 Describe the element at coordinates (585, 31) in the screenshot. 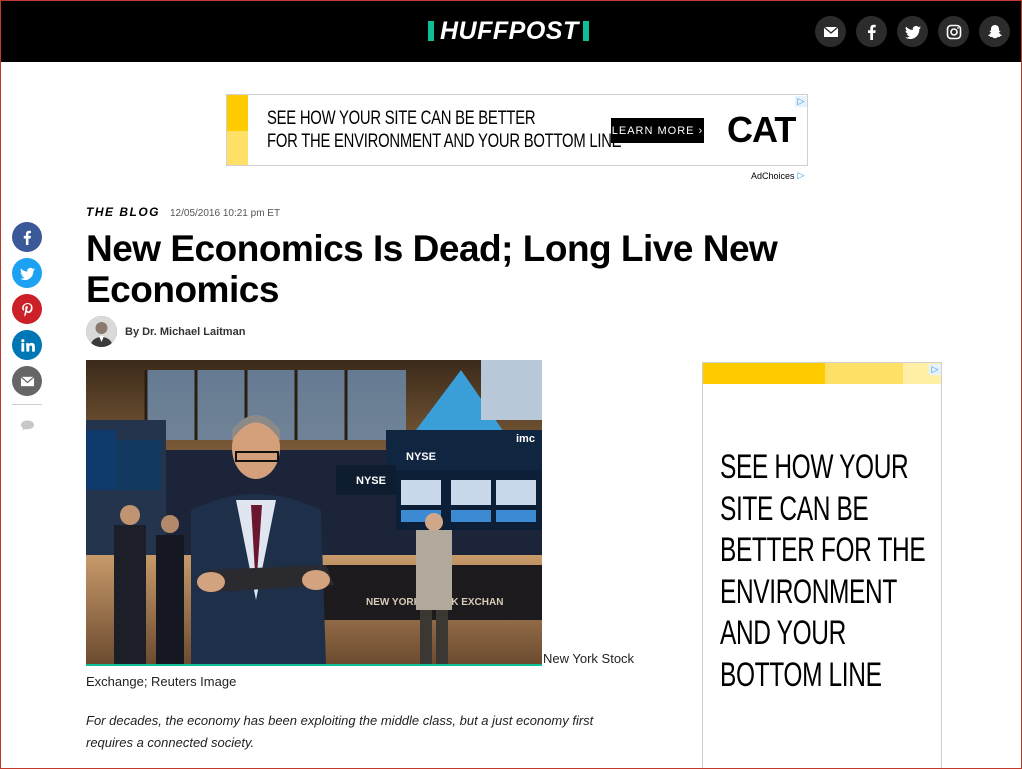

I see `logo-right-bar` at that location.